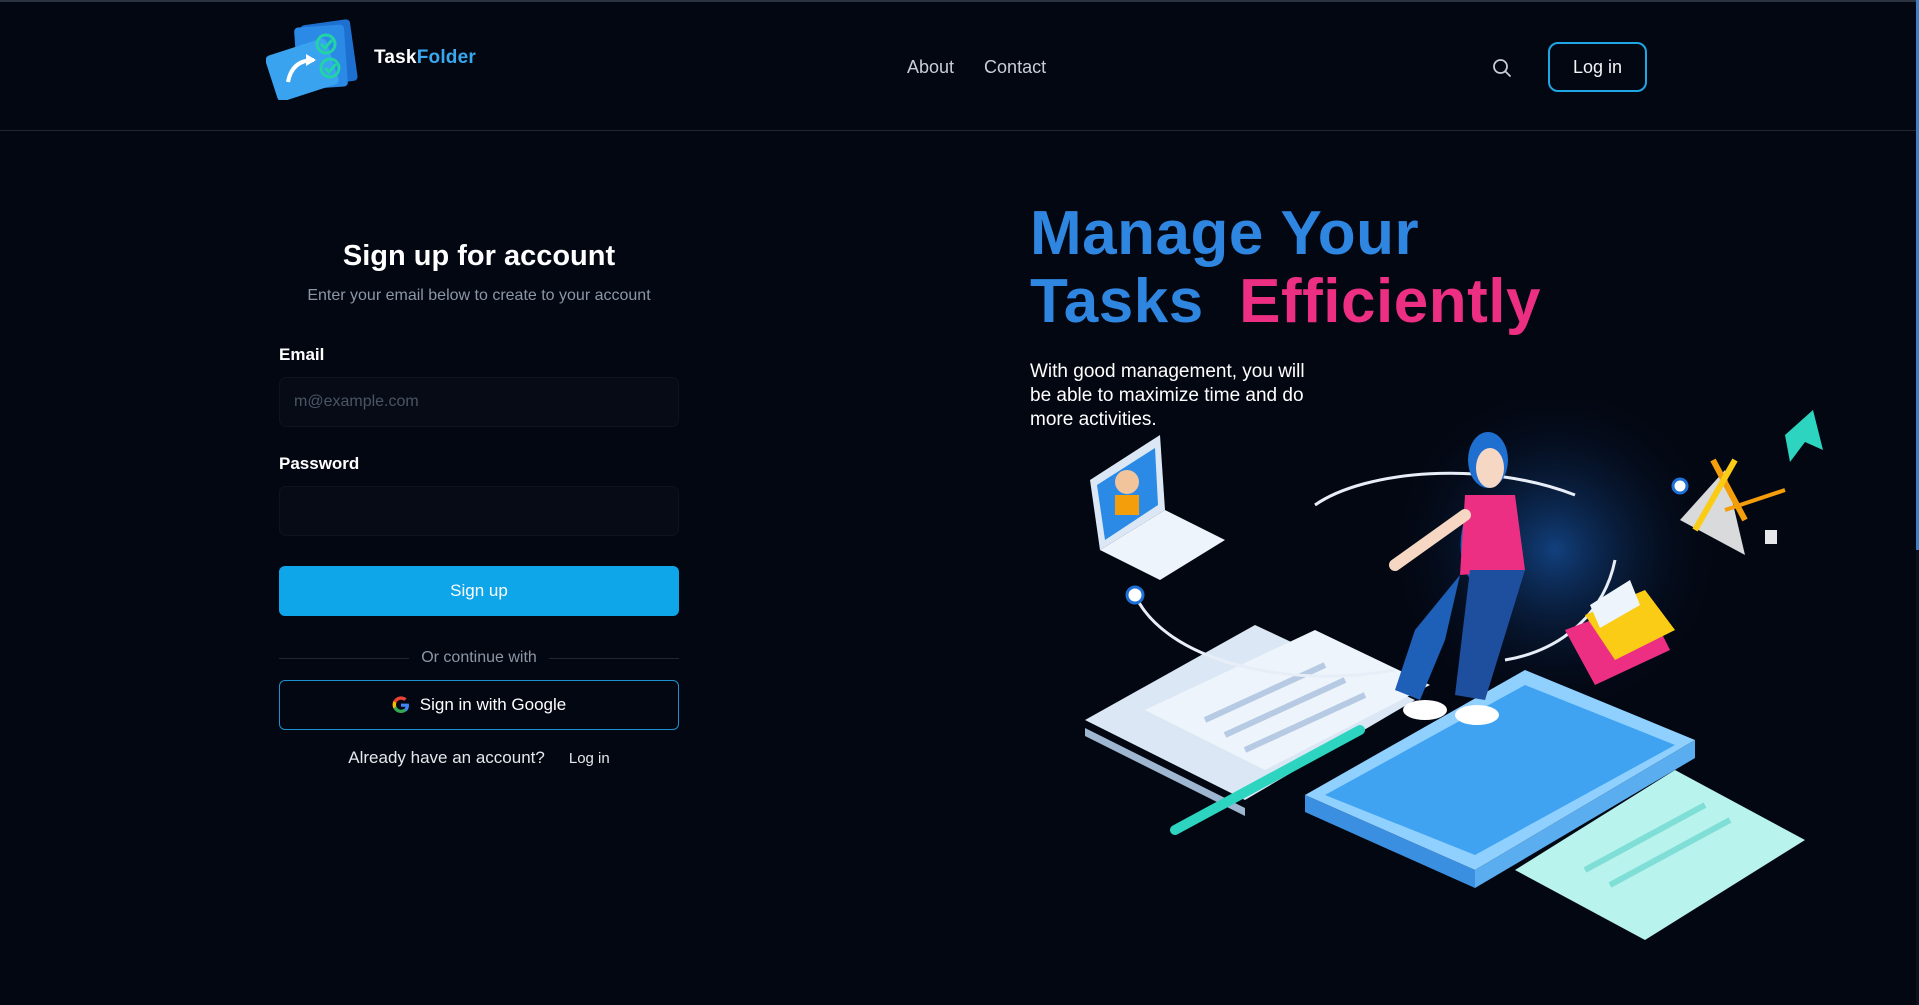 This screenshot has width=1919, height=1005. What do you see at coordinates (493, 704) in the screenshot?
I see `google-button-label: Sign in with Google` at bounding box center [493, 704].